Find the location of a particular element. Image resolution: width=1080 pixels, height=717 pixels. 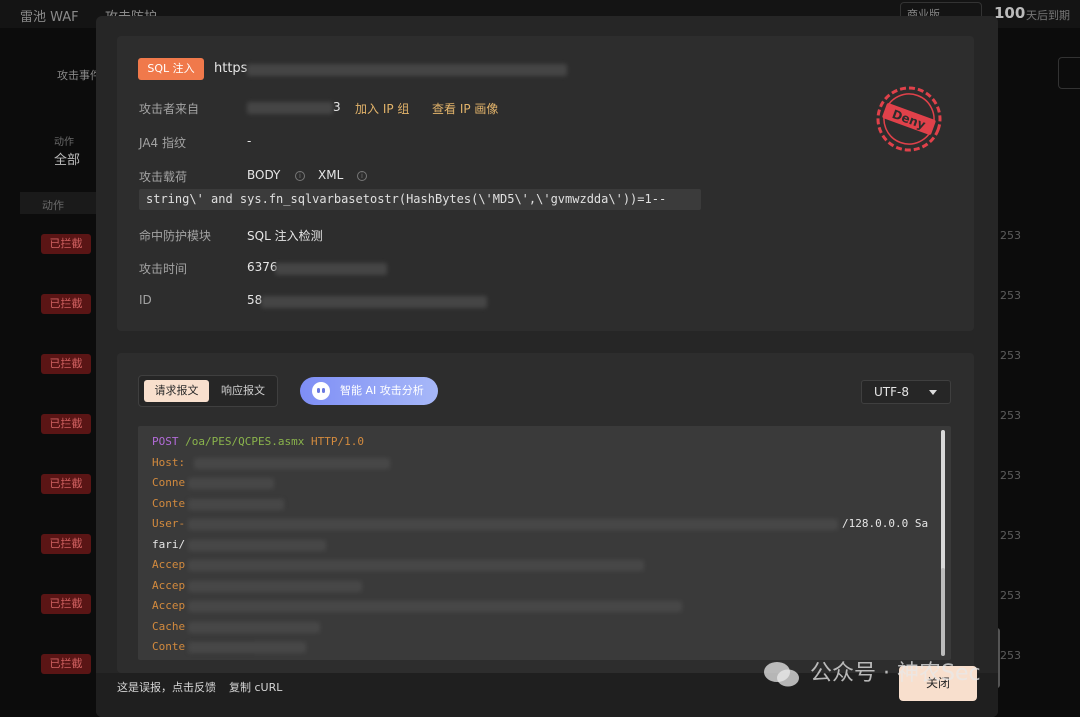

attack-url: https is located at coordinates (231, 68).